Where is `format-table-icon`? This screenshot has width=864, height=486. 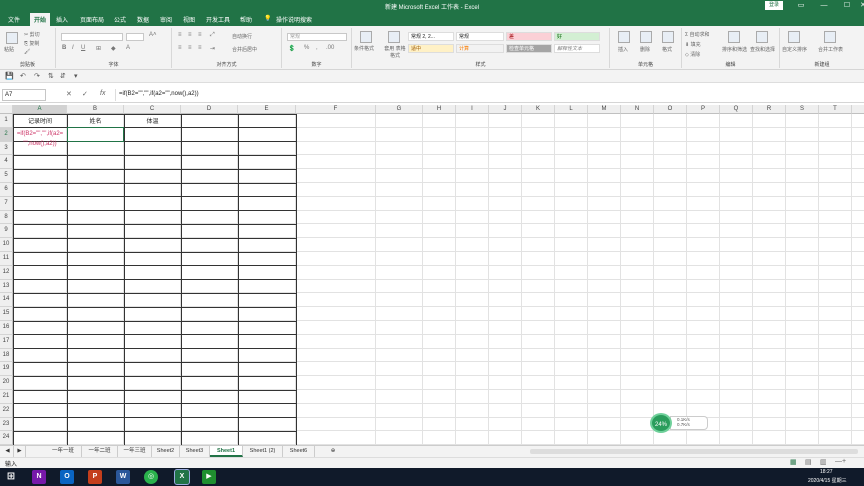 format-table-icon is located at coordinates (394, 37).